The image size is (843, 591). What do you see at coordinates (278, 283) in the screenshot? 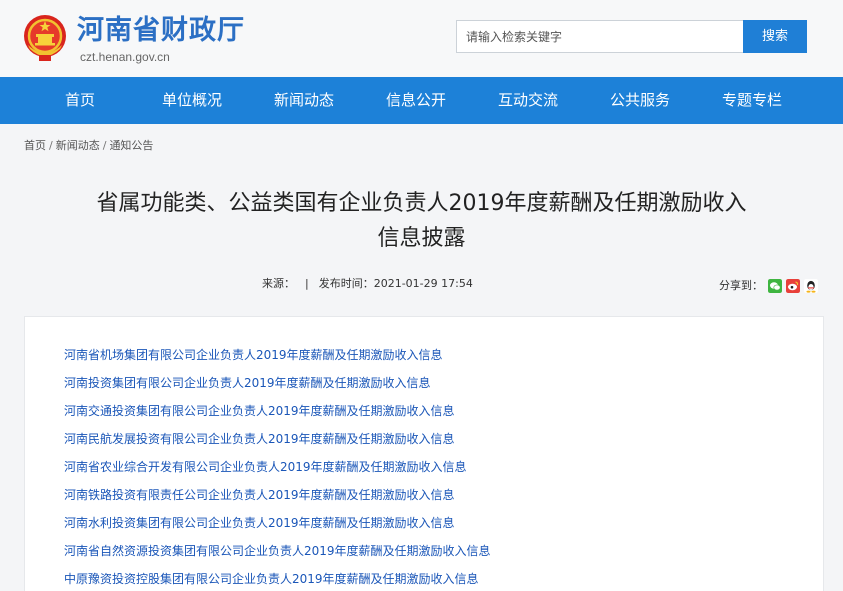
I see `source-label: 来源：` at bounding box center [278, 283].